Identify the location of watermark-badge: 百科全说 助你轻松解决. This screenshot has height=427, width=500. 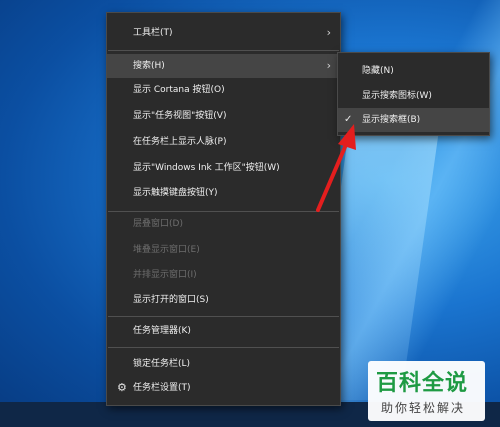
(426, 391).